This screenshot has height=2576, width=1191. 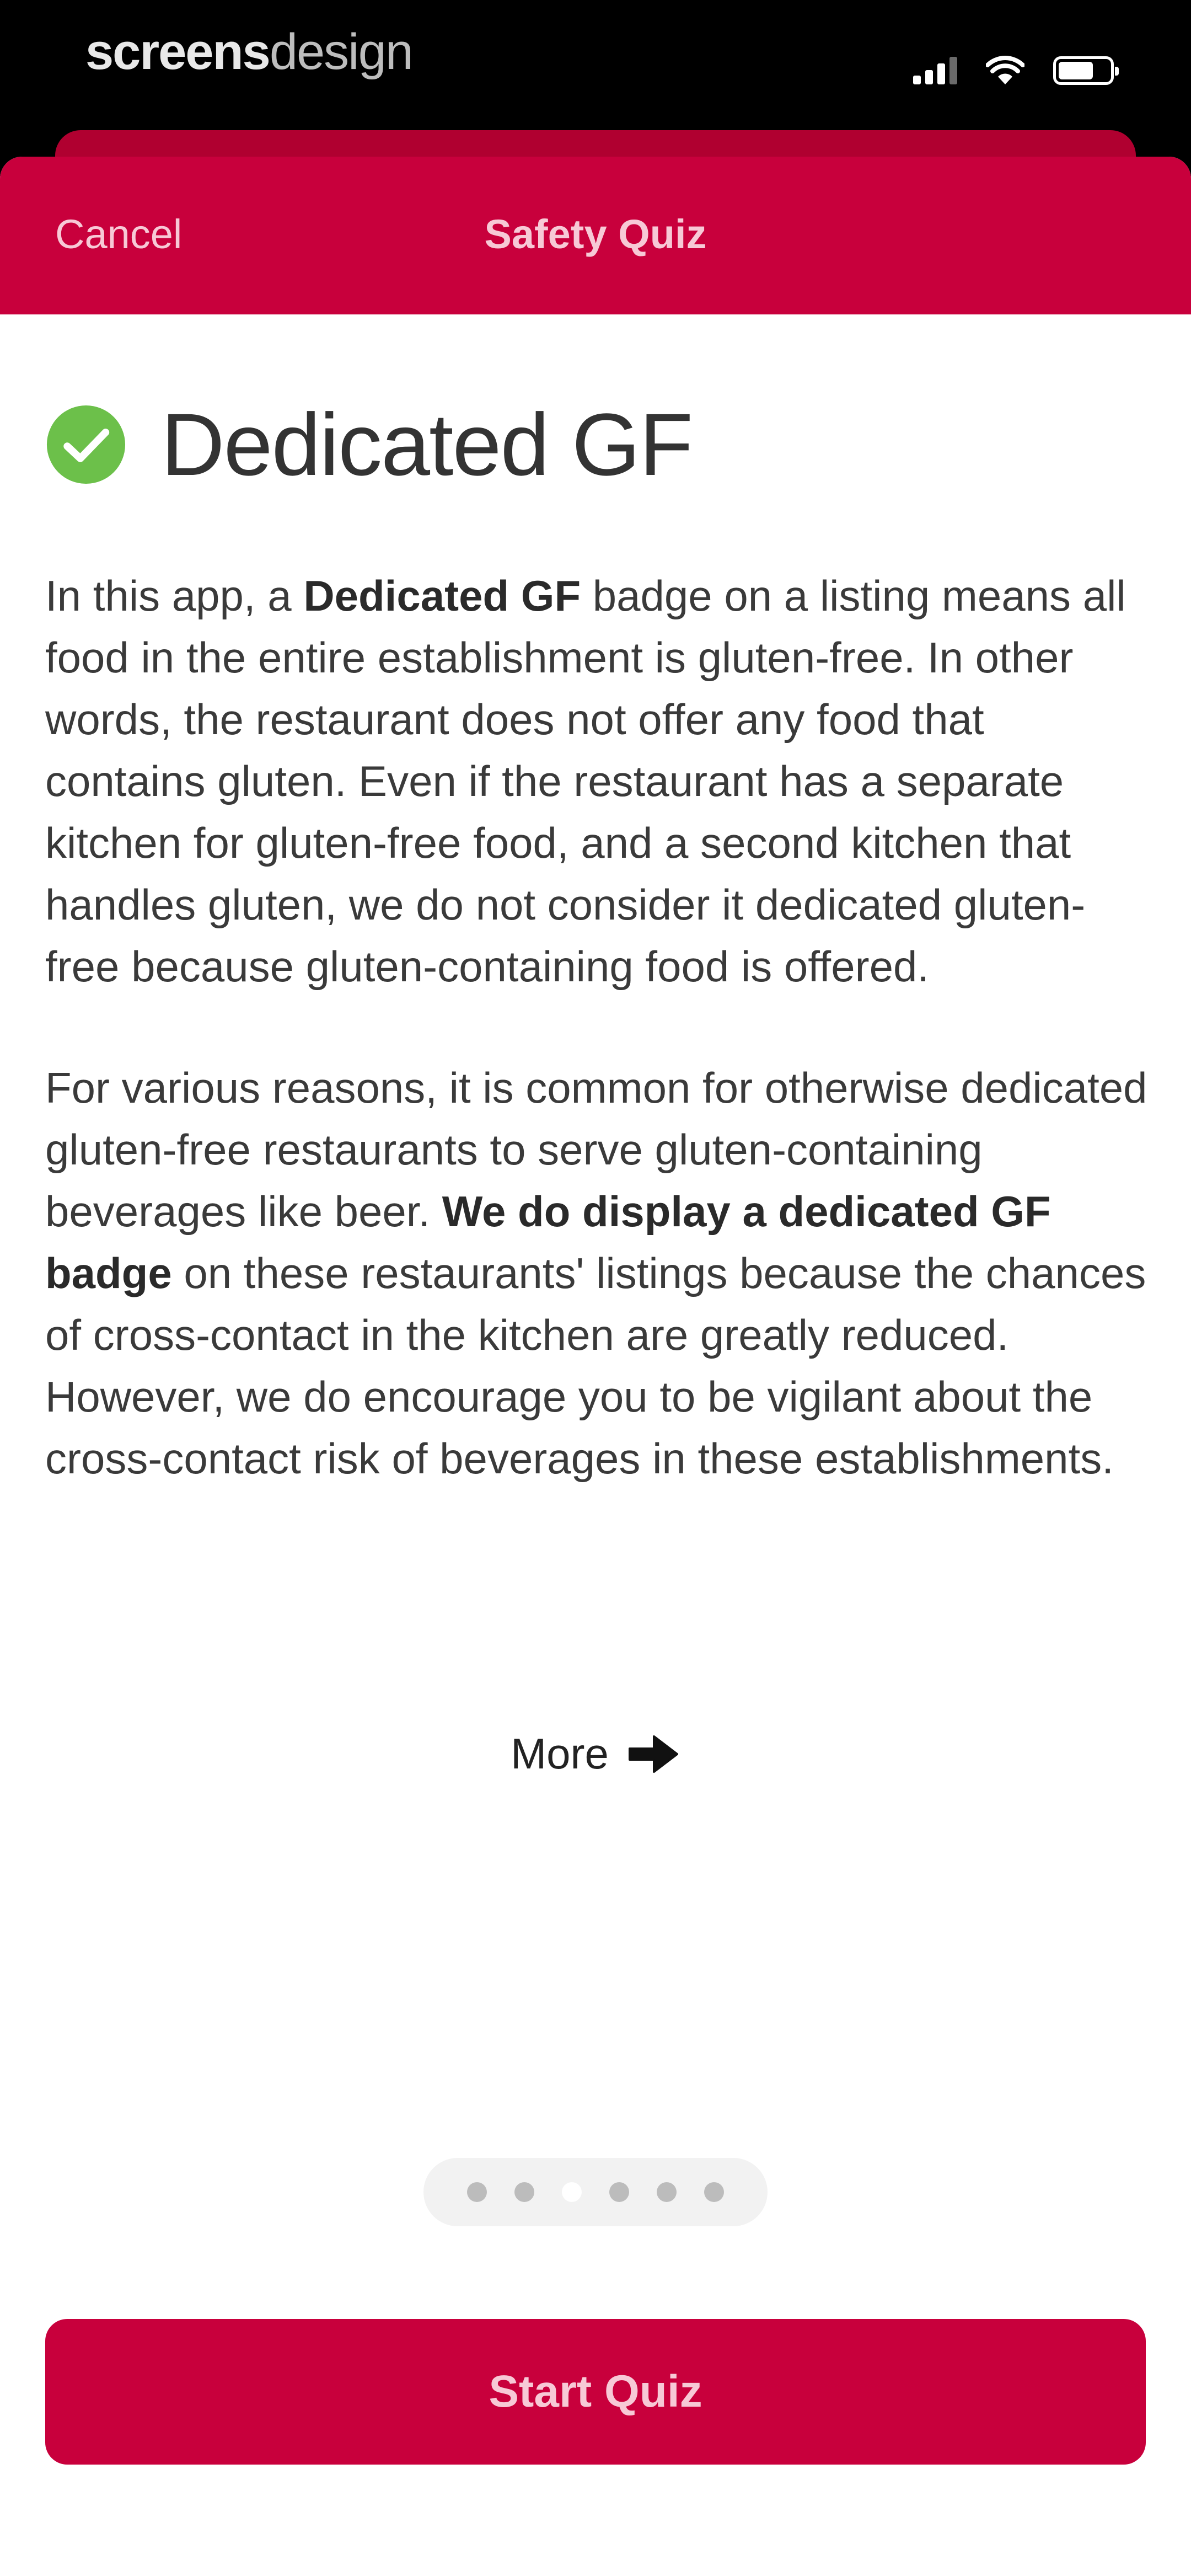 I want to click on paragraph1-text-a: In this app, a, so click(x=174, y=595).